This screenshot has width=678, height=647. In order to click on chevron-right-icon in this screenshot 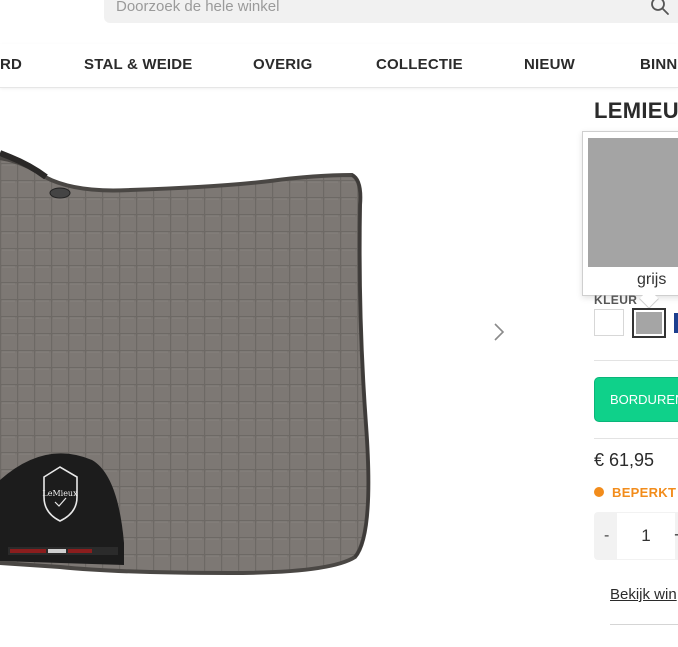, I will do `click(498, 332)`.